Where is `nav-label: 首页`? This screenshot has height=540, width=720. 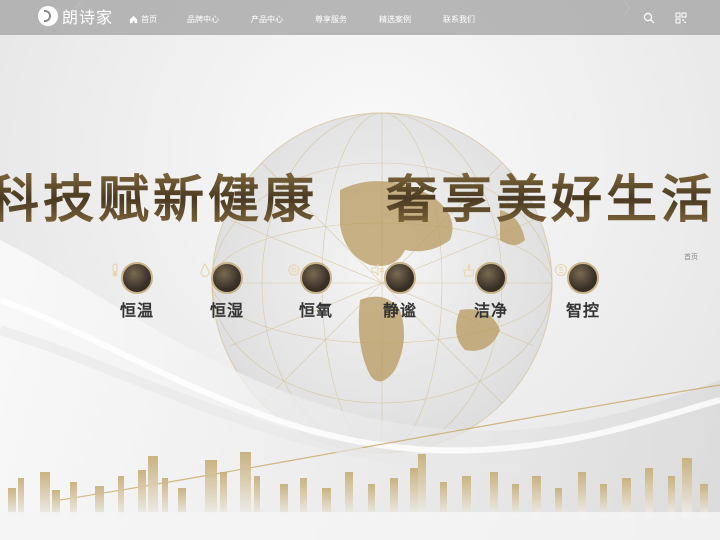 nav-label: 首页 is located at coordinates (149, 19).